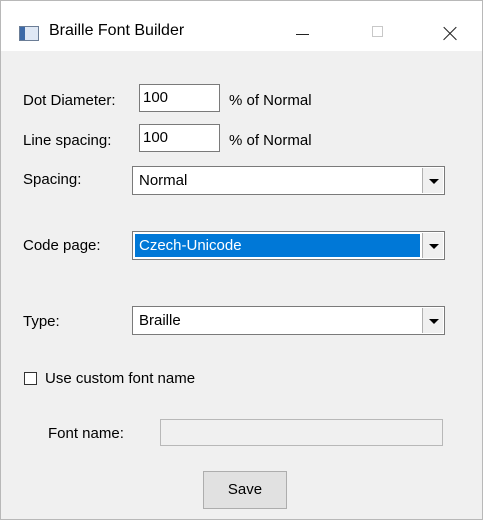 This screenshot has height=520, width=483. Describe the element at coordinates (241, 26) in the screenshot. I see `title-bar: Braille Font Builder` at that location.